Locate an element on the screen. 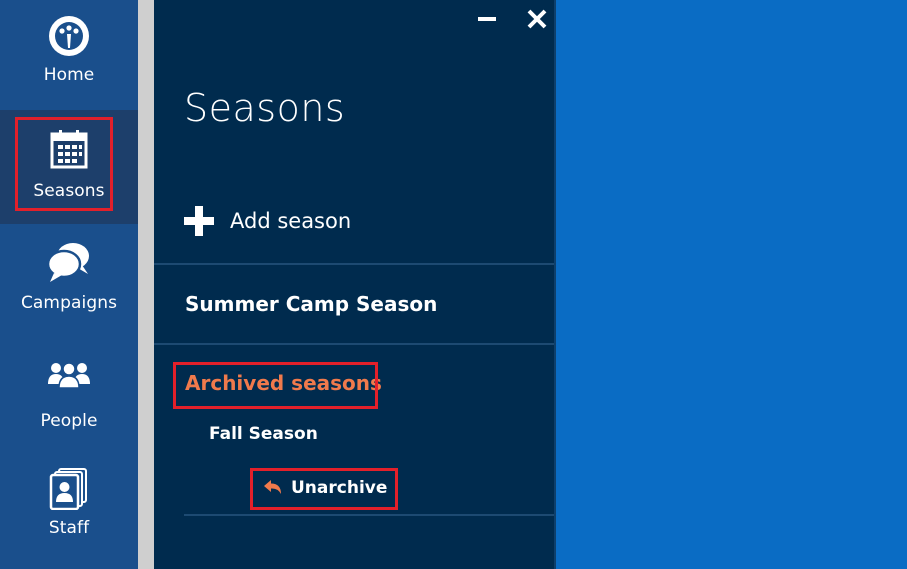 Image resolution: width=907 pixels, height=569 pixels. panel-splitter is located at coordinates (146, 284).